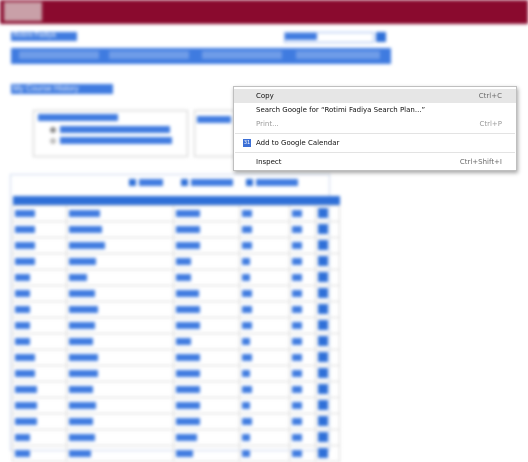 Image resolution: width=528 pixels, height=462 pixels. What do you see at coordinates (44, 36) in the screenshot?
I see `student-name: Rotimi Fadiya` at bounding box center [44, 36].